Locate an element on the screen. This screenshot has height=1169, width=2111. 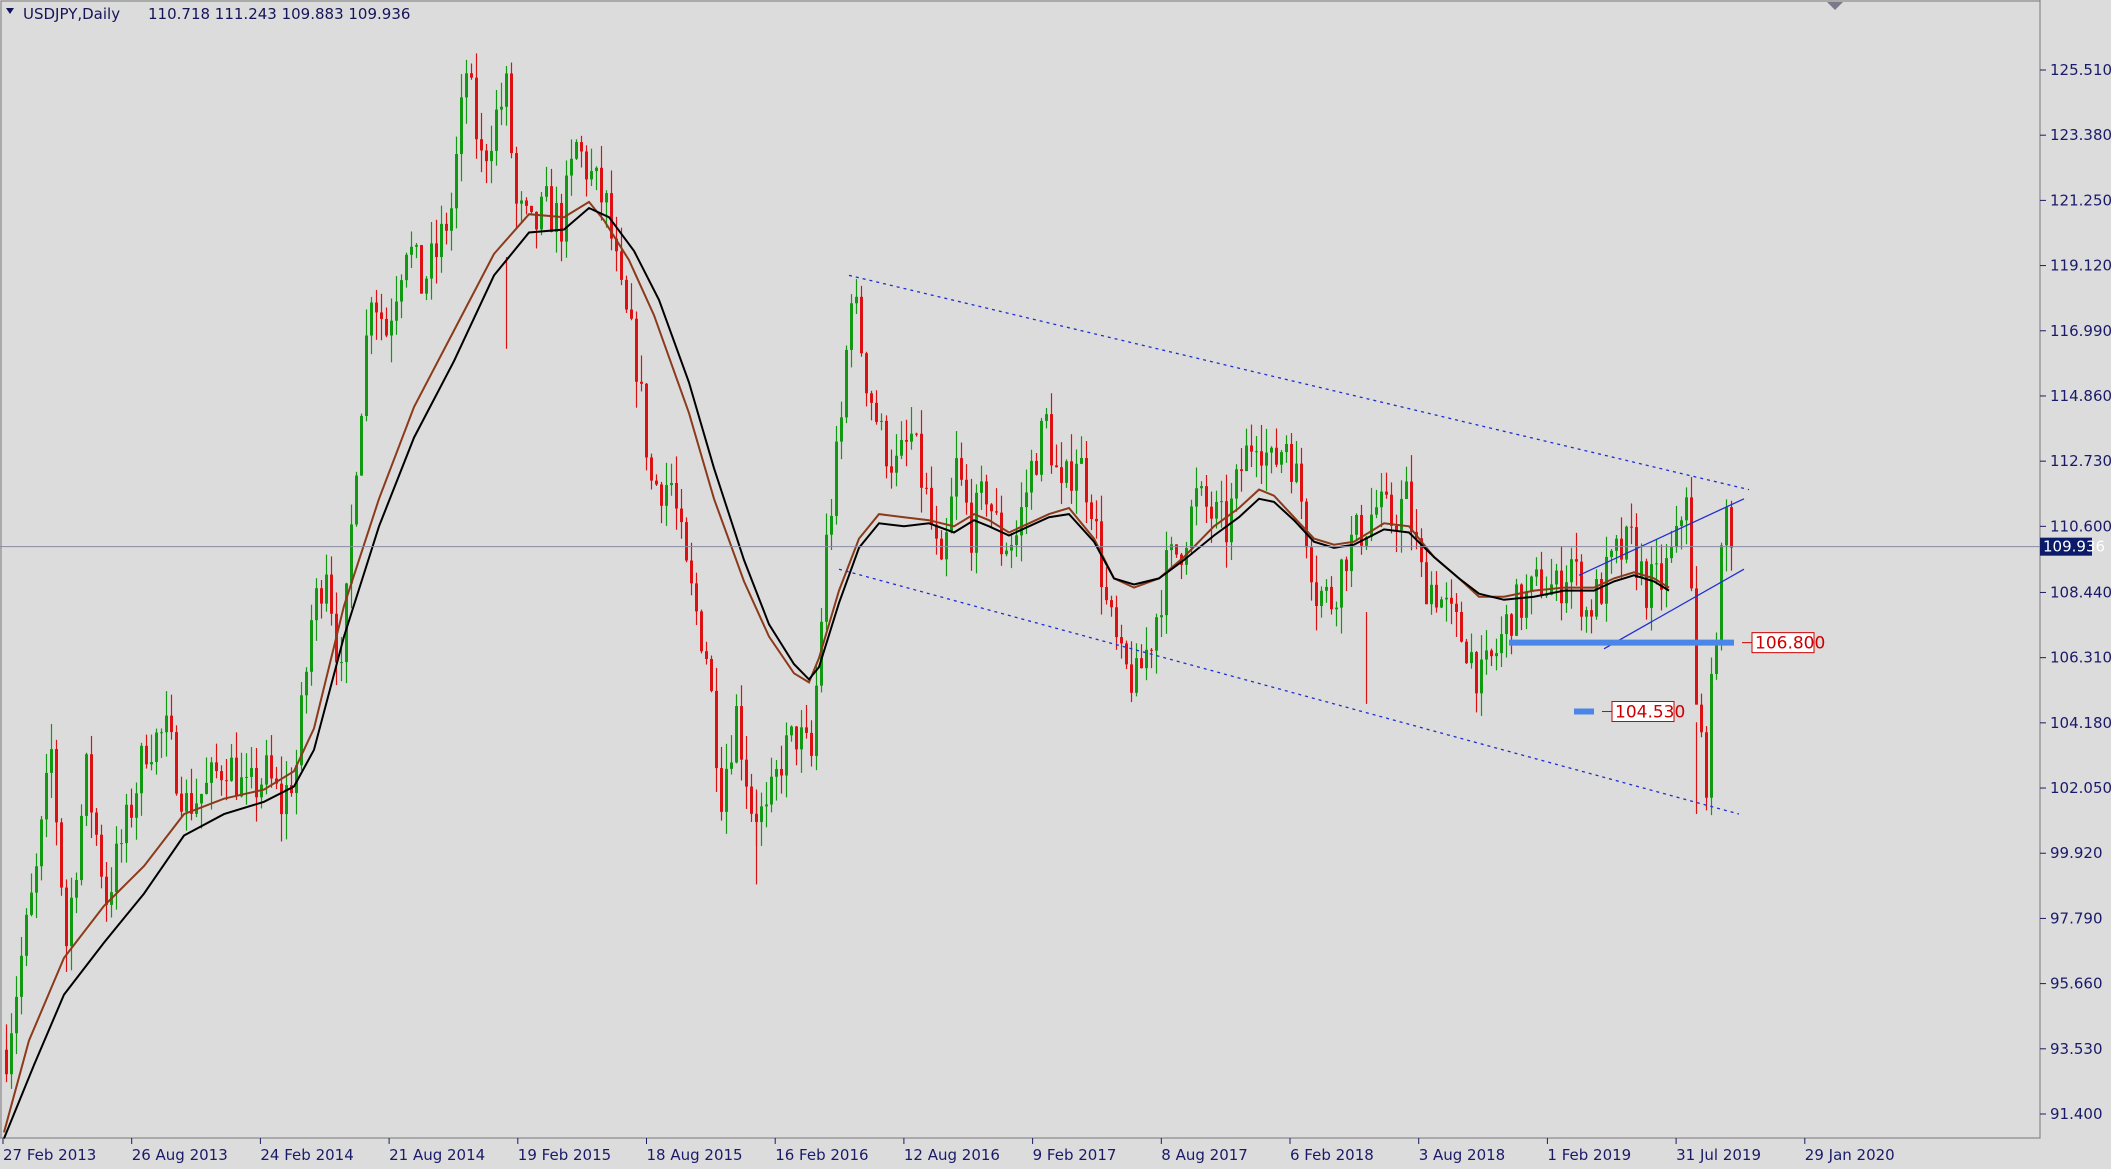
x-tick-label: 1 Feb 2019 is located at coordinates (1589, 1155).